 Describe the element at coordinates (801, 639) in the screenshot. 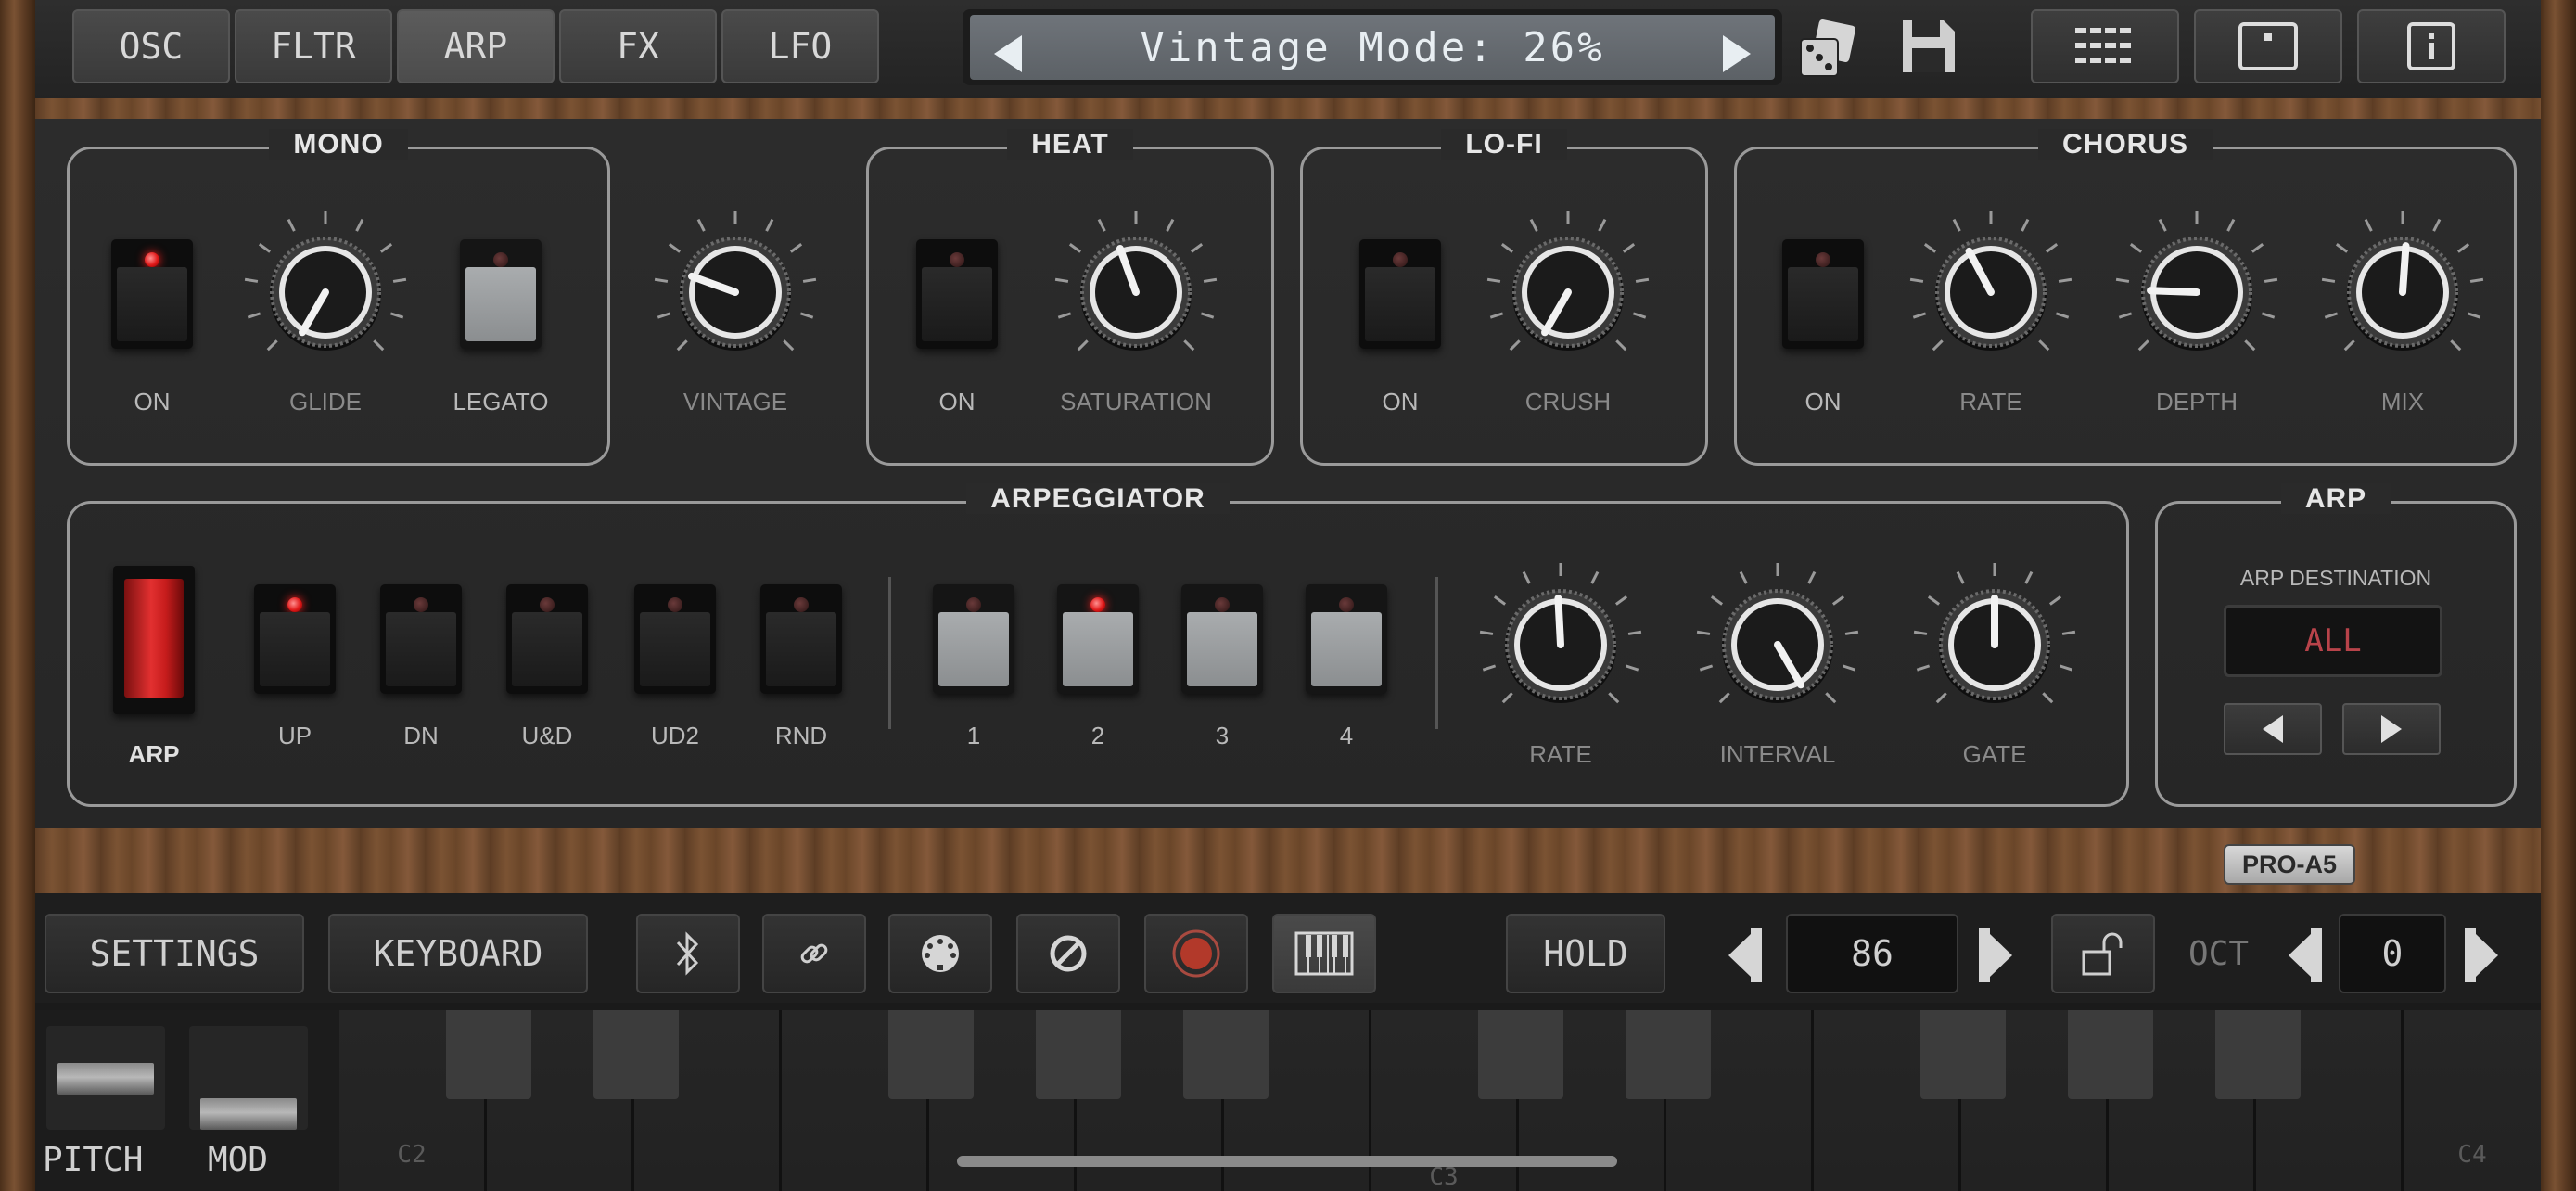

I see `arp-mode-rnd-switch` at that location.